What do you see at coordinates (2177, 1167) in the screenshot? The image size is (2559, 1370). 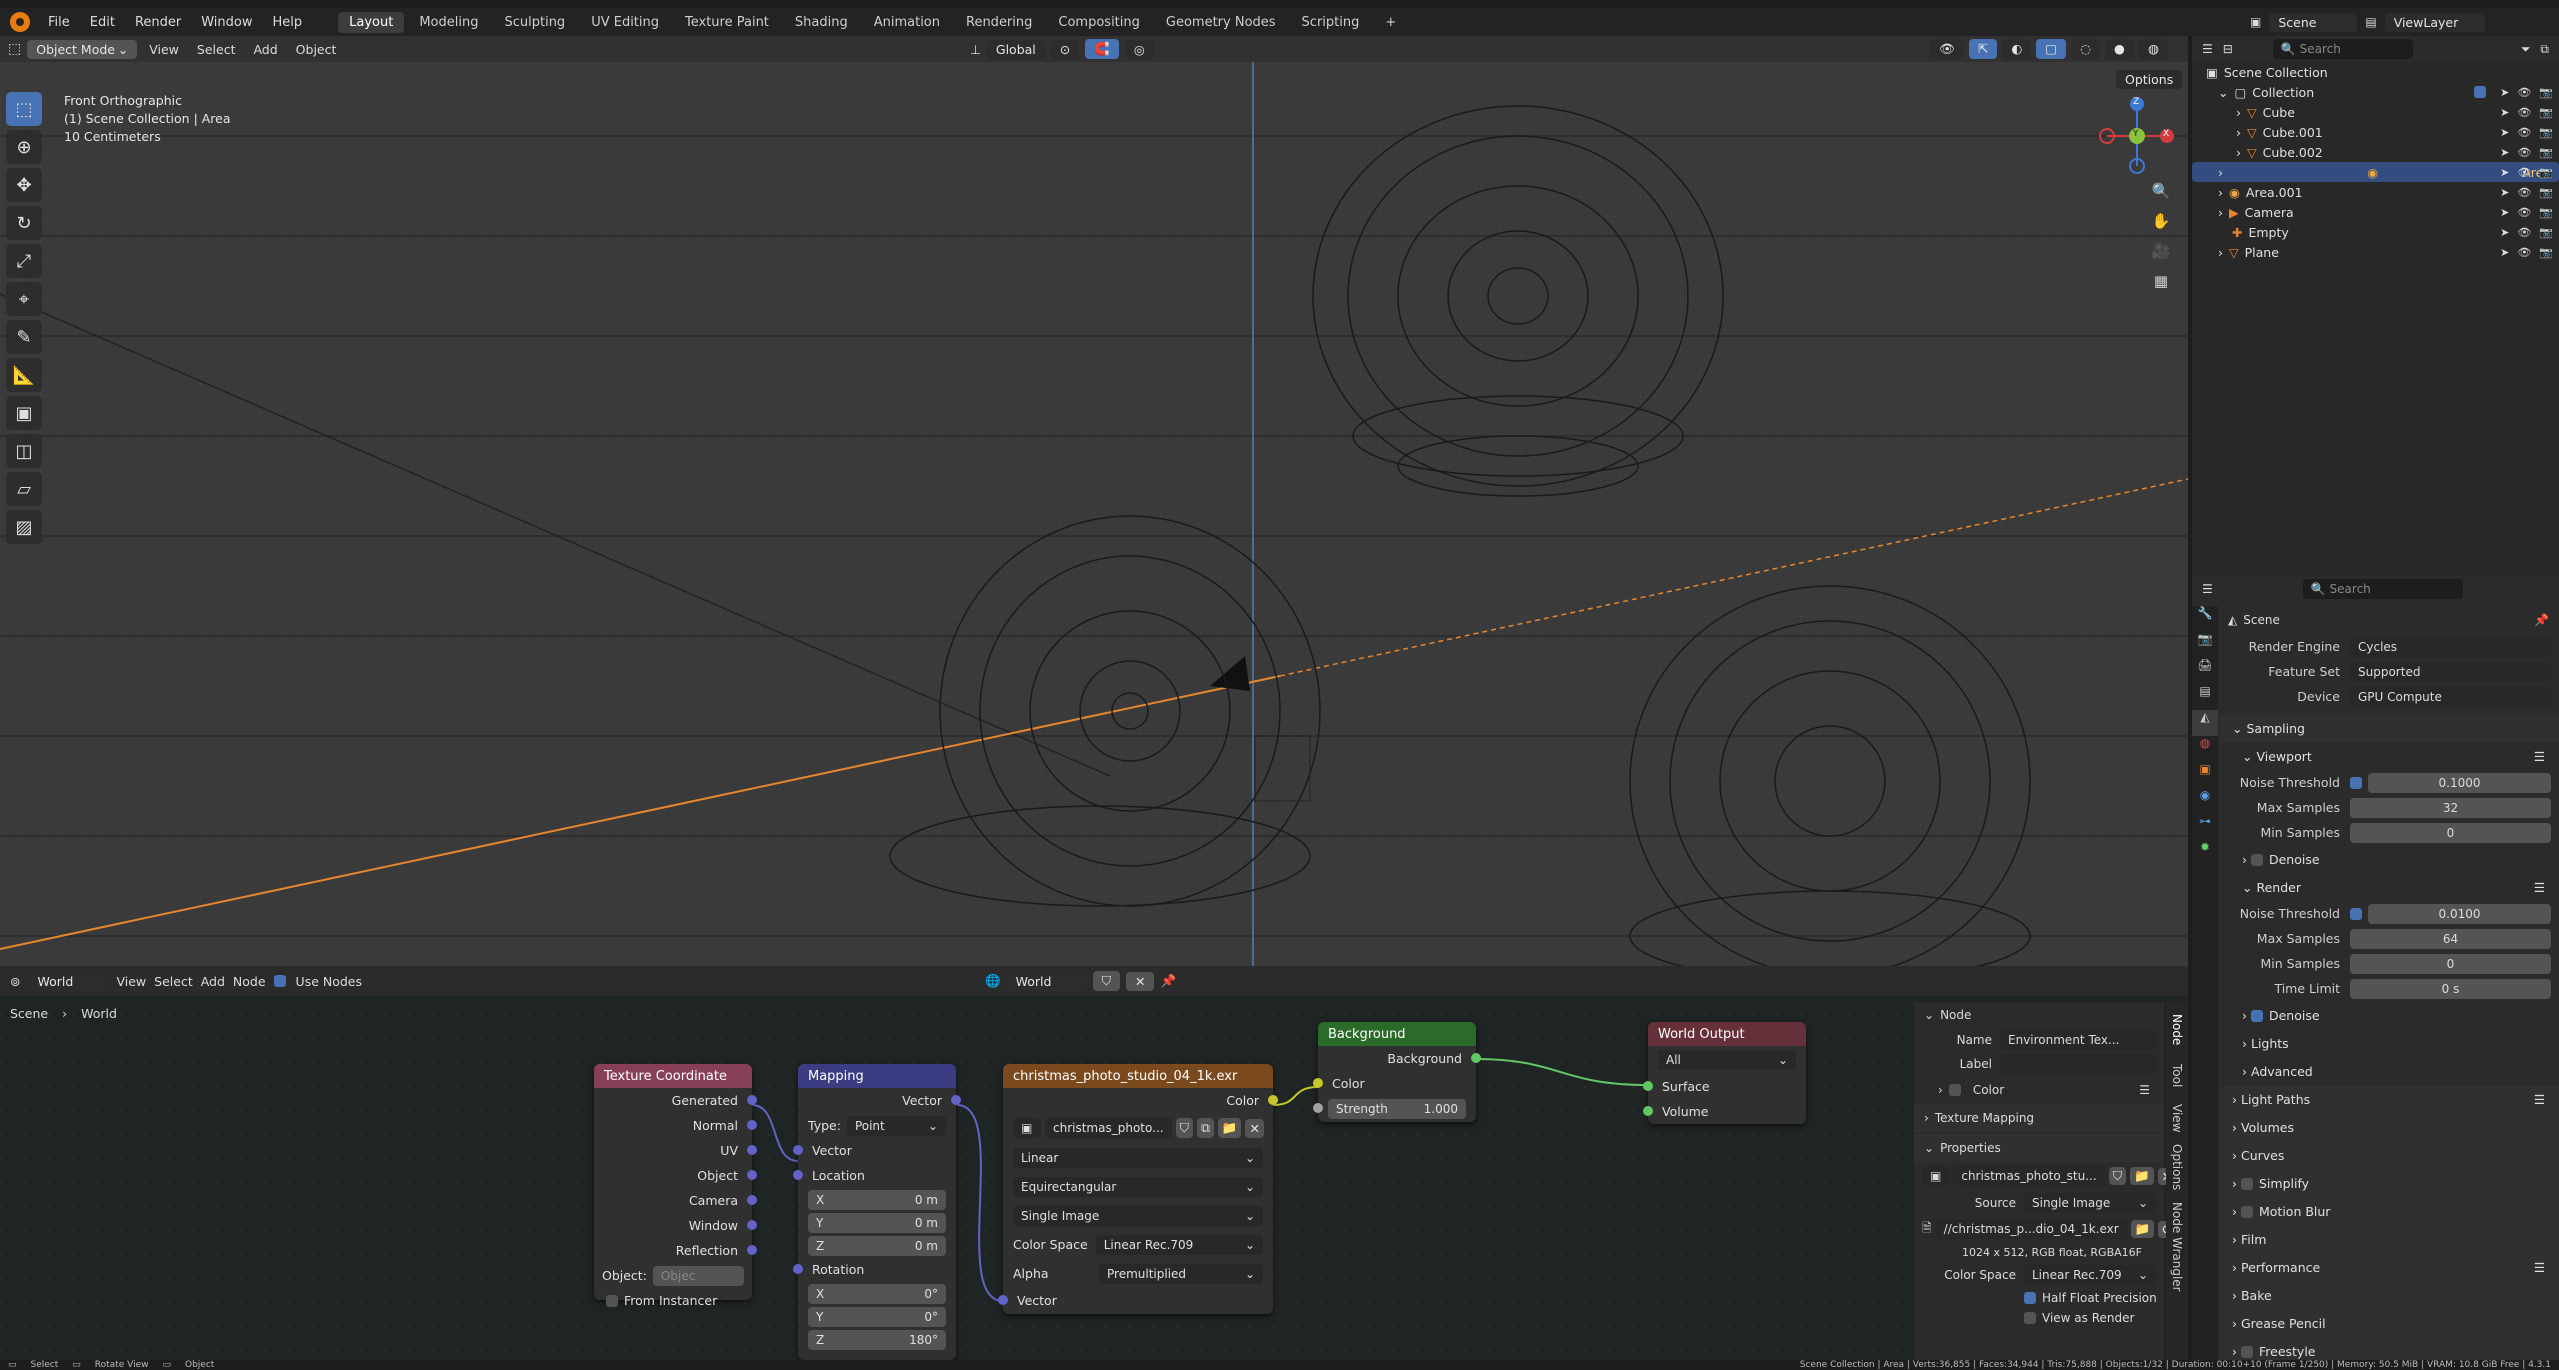 I see `sidebar-tab-options: Options` at bounding box center [2177, 1167].